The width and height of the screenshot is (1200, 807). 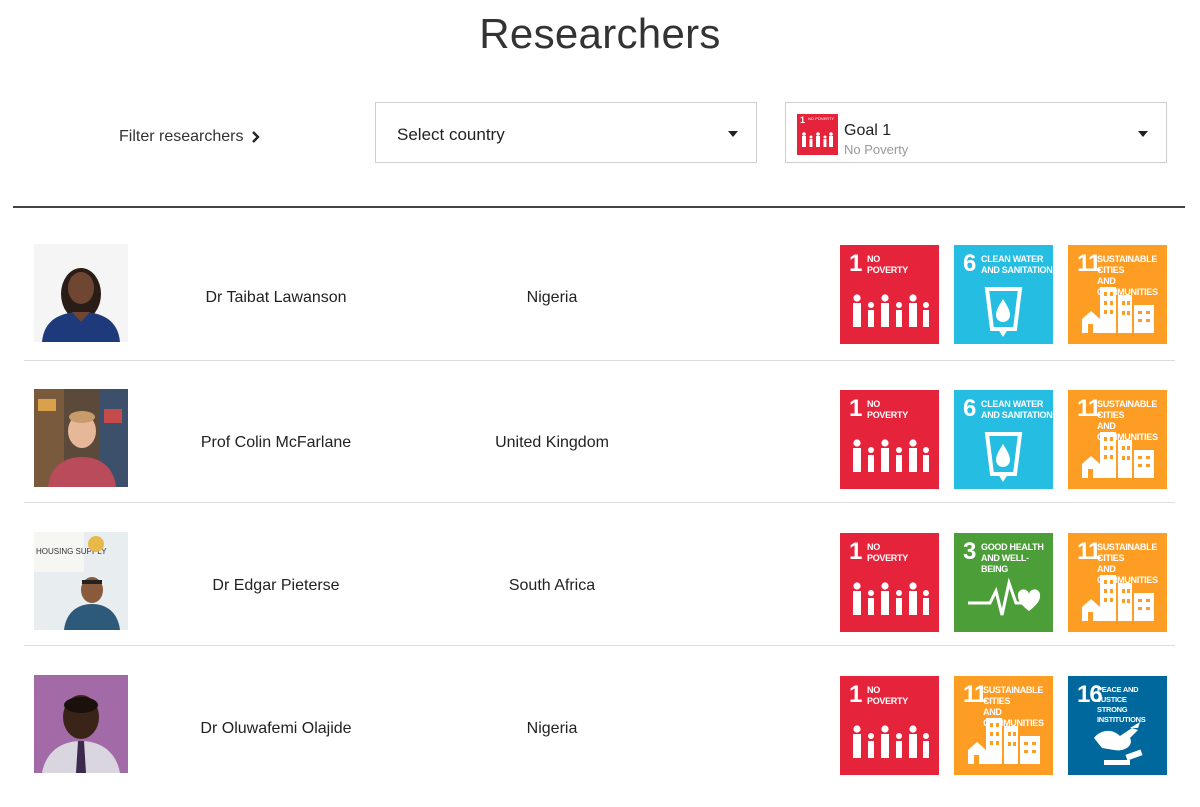 What do you see at coordinates (566, 132) in the screenshot?
I see `country-select: Select country` at bounding box center [566, 132].